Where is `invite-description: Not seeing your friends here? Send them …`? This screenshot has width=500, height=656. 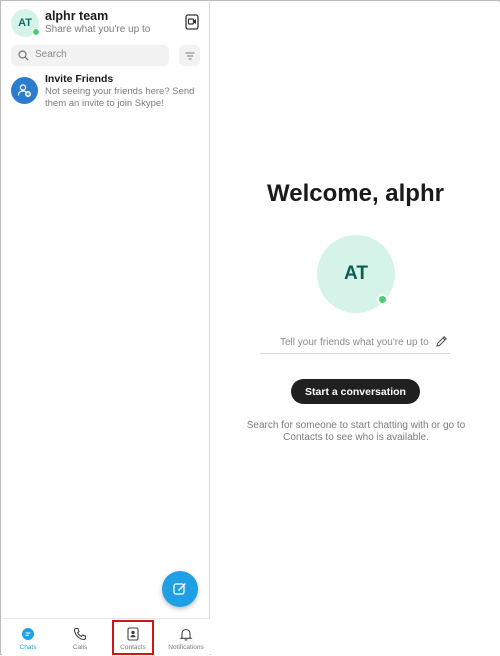
invite-description: Not seeing your friends here? Send them … is located at coordinates (120, 97).